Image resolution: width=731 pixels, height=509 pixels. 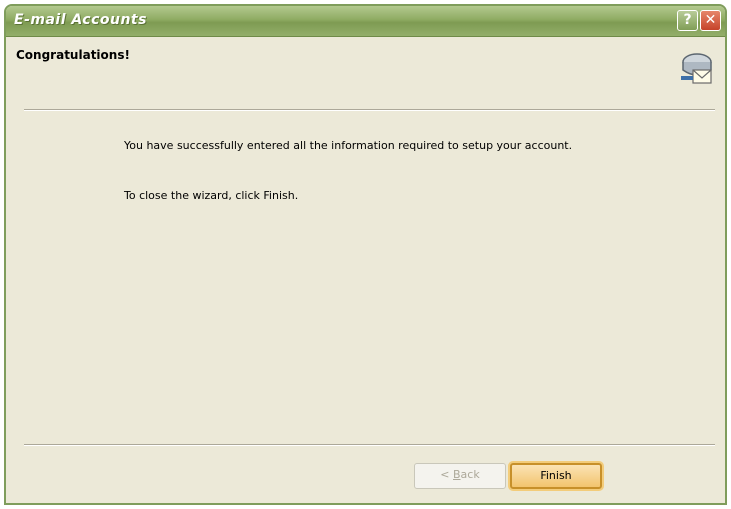 What do you see at coordinates (696, 68) in the screenshot?
I see `email-accounts-icon` at bounding box center [696, 68].